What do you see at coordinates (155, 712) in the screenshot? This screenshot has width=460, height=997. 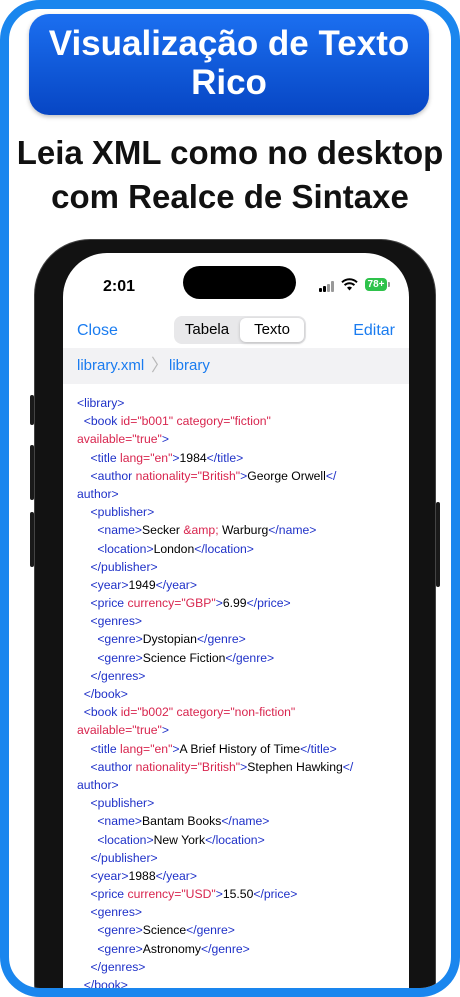 I see `code-token: "b002"` at bounding box center [155, 712].